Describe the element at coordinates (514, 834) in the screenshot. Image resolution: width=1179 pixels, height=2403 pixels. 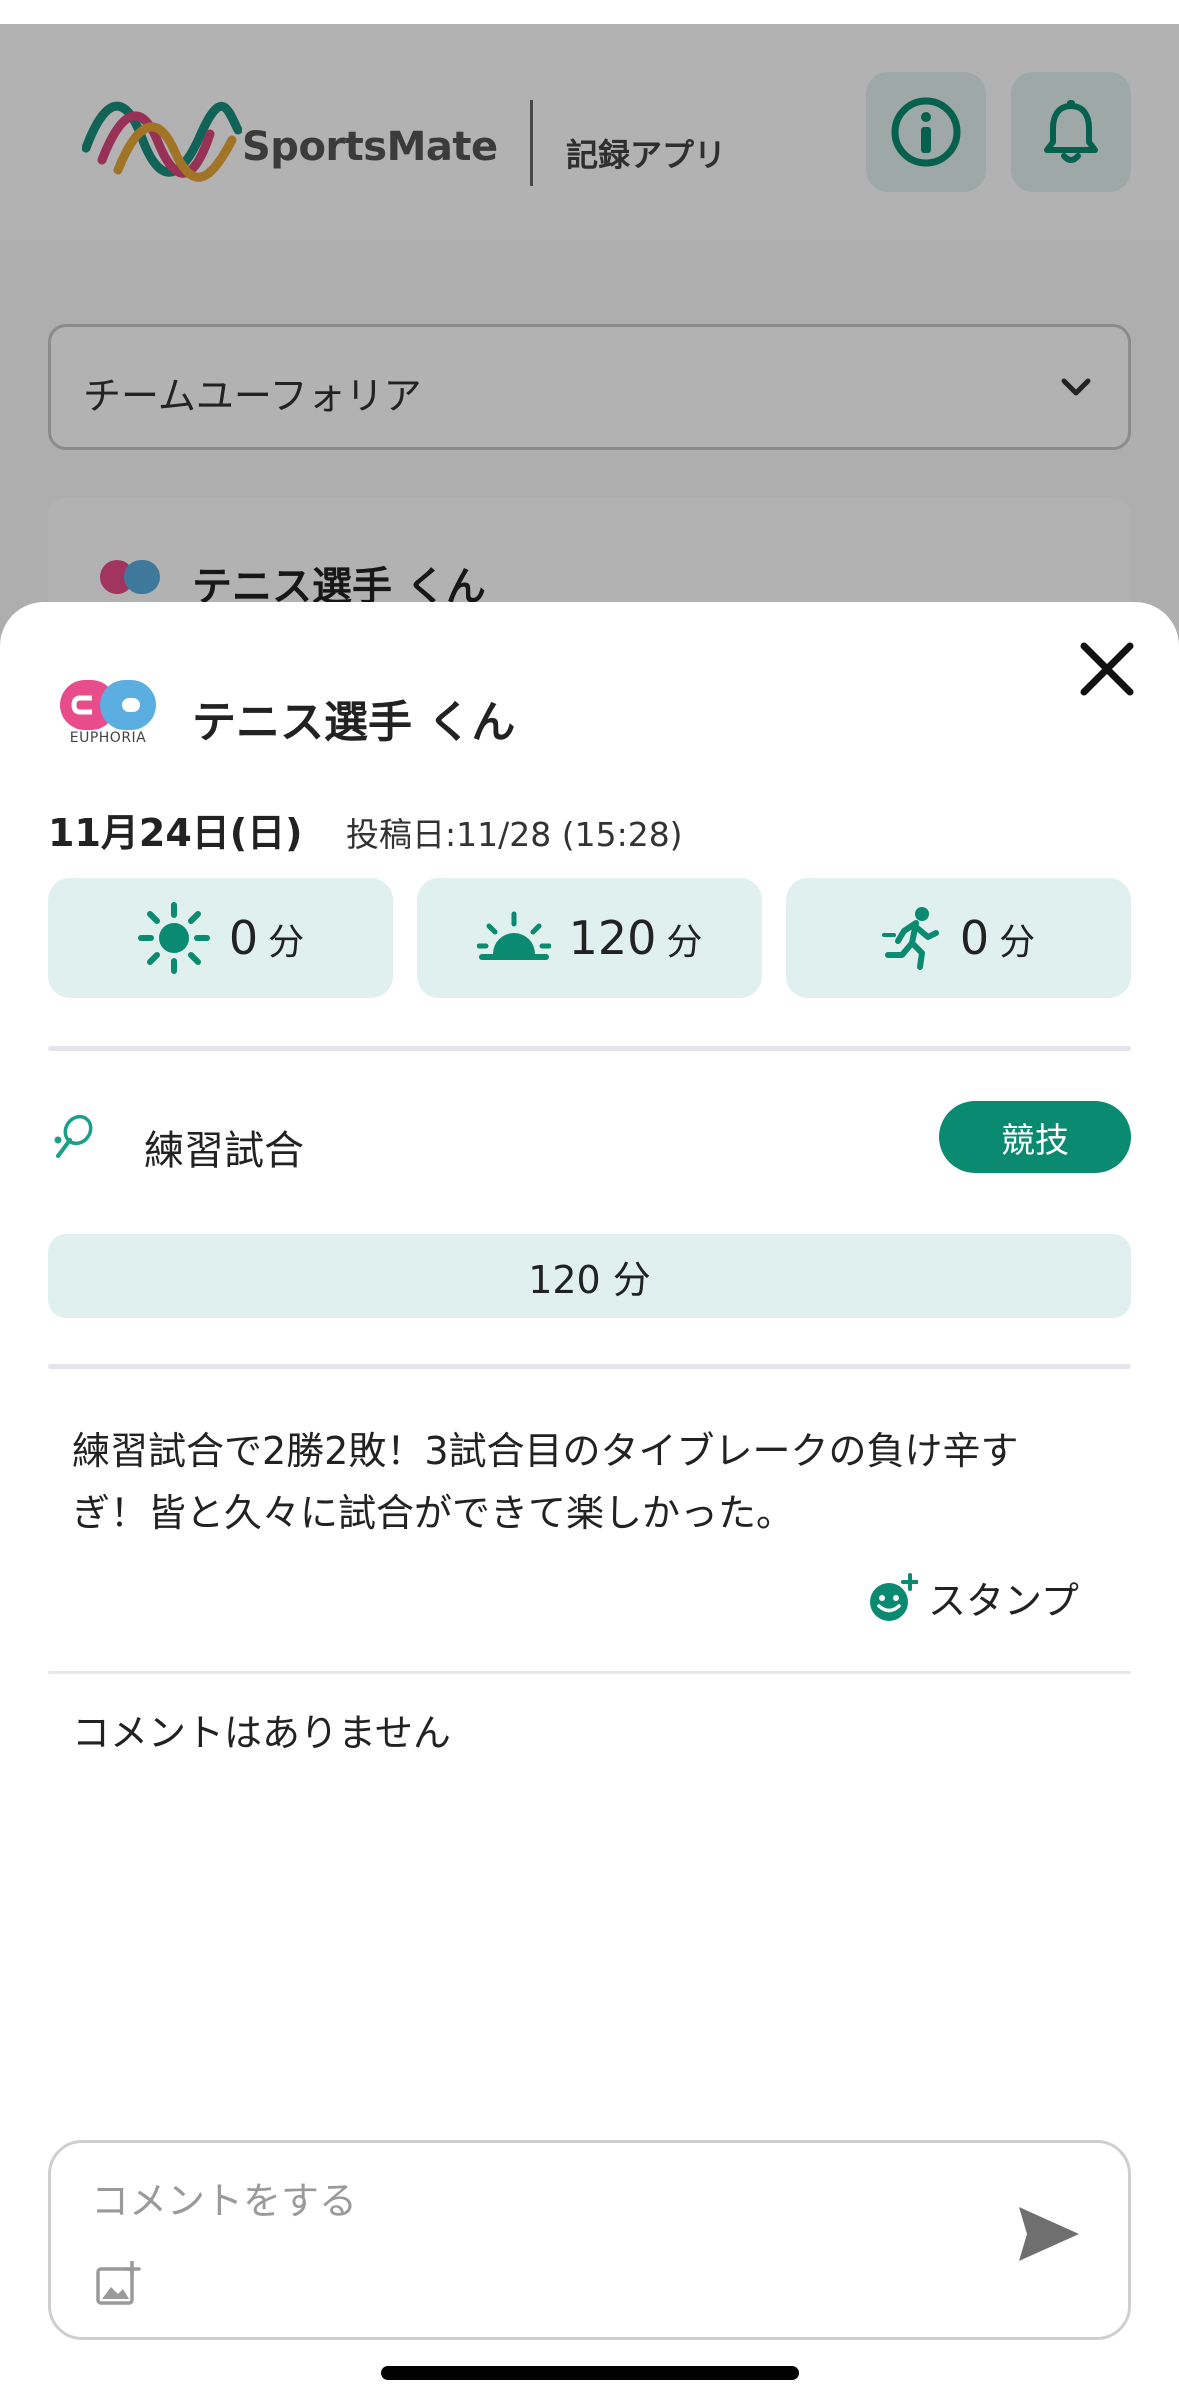
I see `posted-timestamp: 投稿日:11/28 (15:28)` at that location.